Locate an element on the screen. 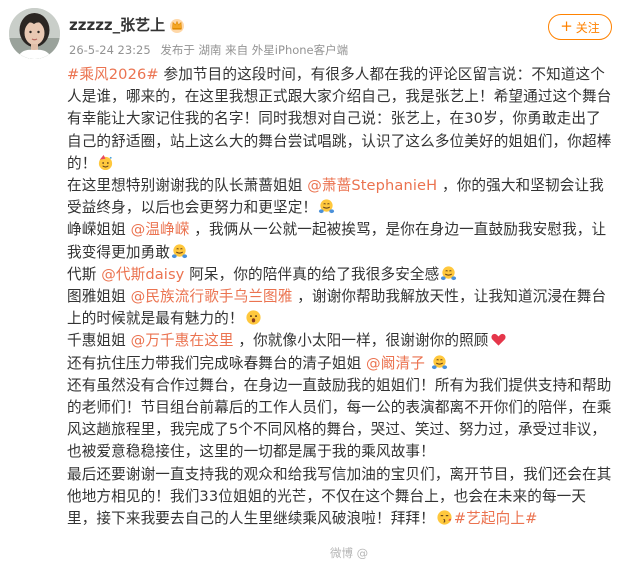 The width and height of the screenshot is (627, 570). post-source: 发布于 湖南 来自 外星iPhone客户端 is located at coordinates (254, 50).